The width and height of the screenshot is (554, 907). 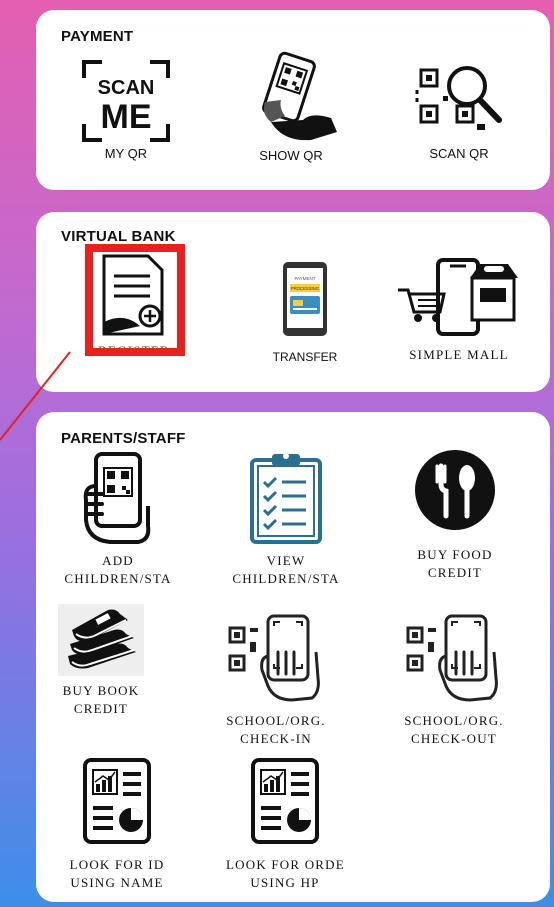 What do you see at coordinates (118, 236) in the screenshot?
I see `virtual-bank-title: VIRTUAL BANK` at bounding box center [118, 236].